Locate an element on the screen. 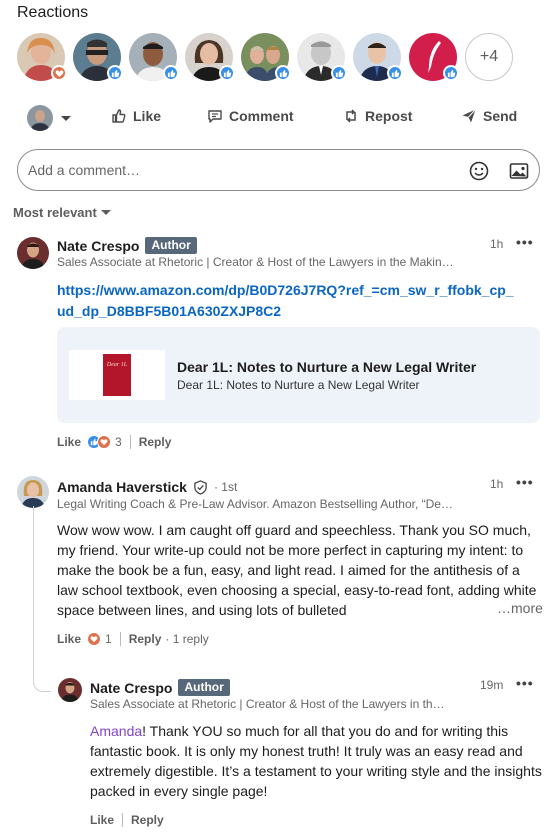 The width and height of the screenshot is (555, 840). see-more-button: …more is located at coordinates (520, 608).